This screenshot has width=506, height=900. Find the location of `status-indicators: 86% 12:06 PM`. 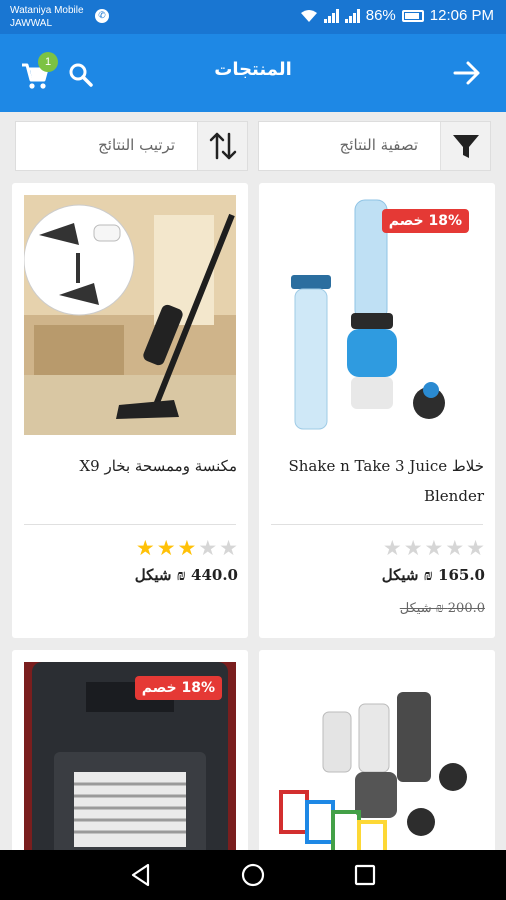

status-indicators: 86% 12:06 PM is located at coordinates (397, 15).